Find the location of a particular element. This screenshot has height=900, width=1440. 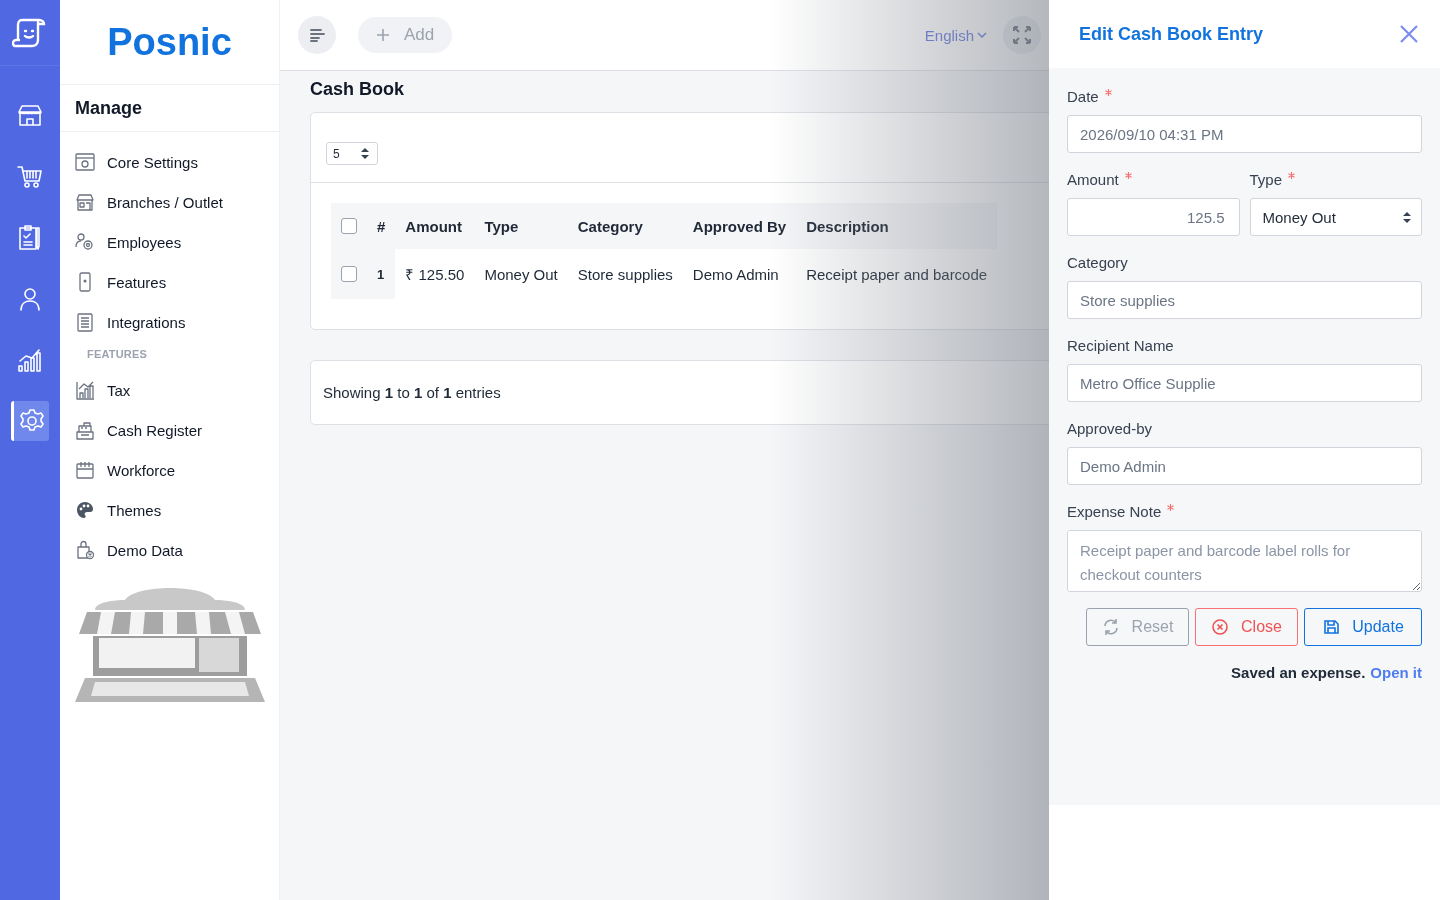

status-message: Saved an expense. is located at coordinates (1298, 672).